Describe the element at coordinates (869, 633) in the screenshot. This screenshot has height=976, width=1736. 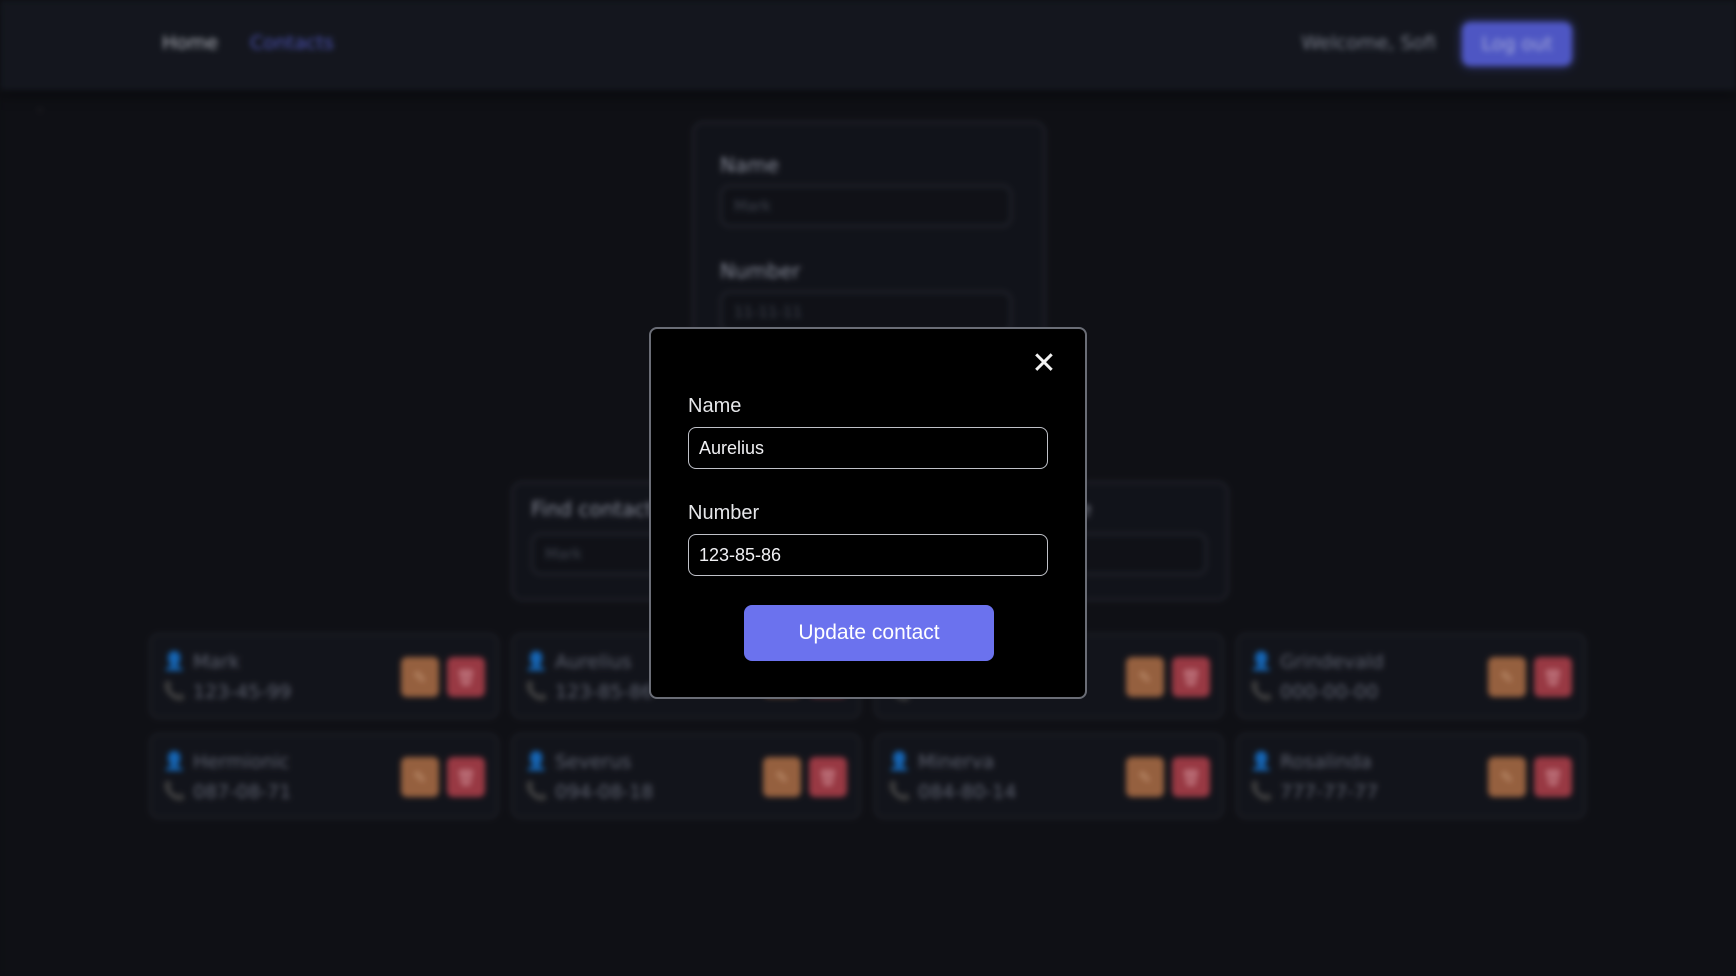
I see `update-contact-button: Update contact` at that location.